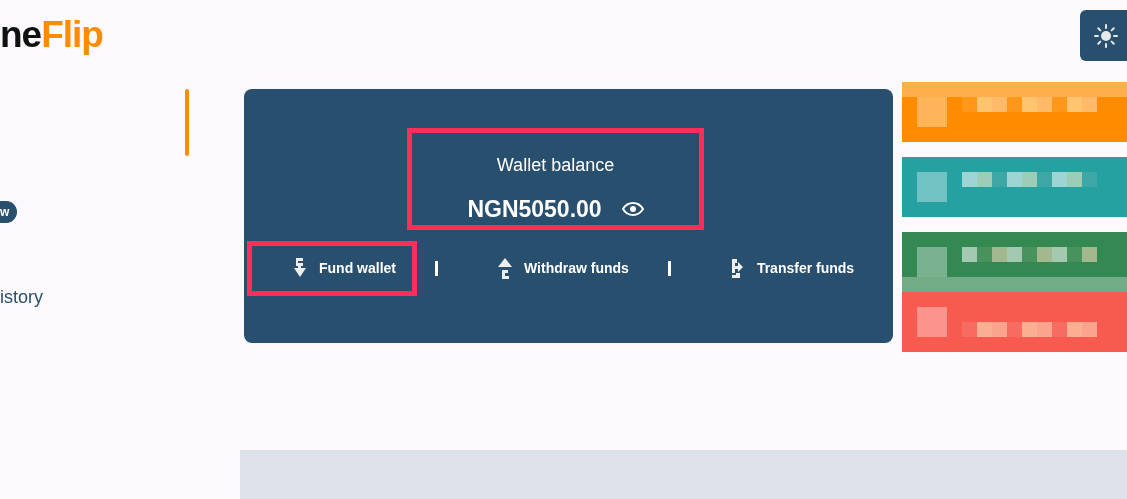 The image size is (1127, 499). I want to click on wallet-action-button: Fund wallet, so click(332, 268).